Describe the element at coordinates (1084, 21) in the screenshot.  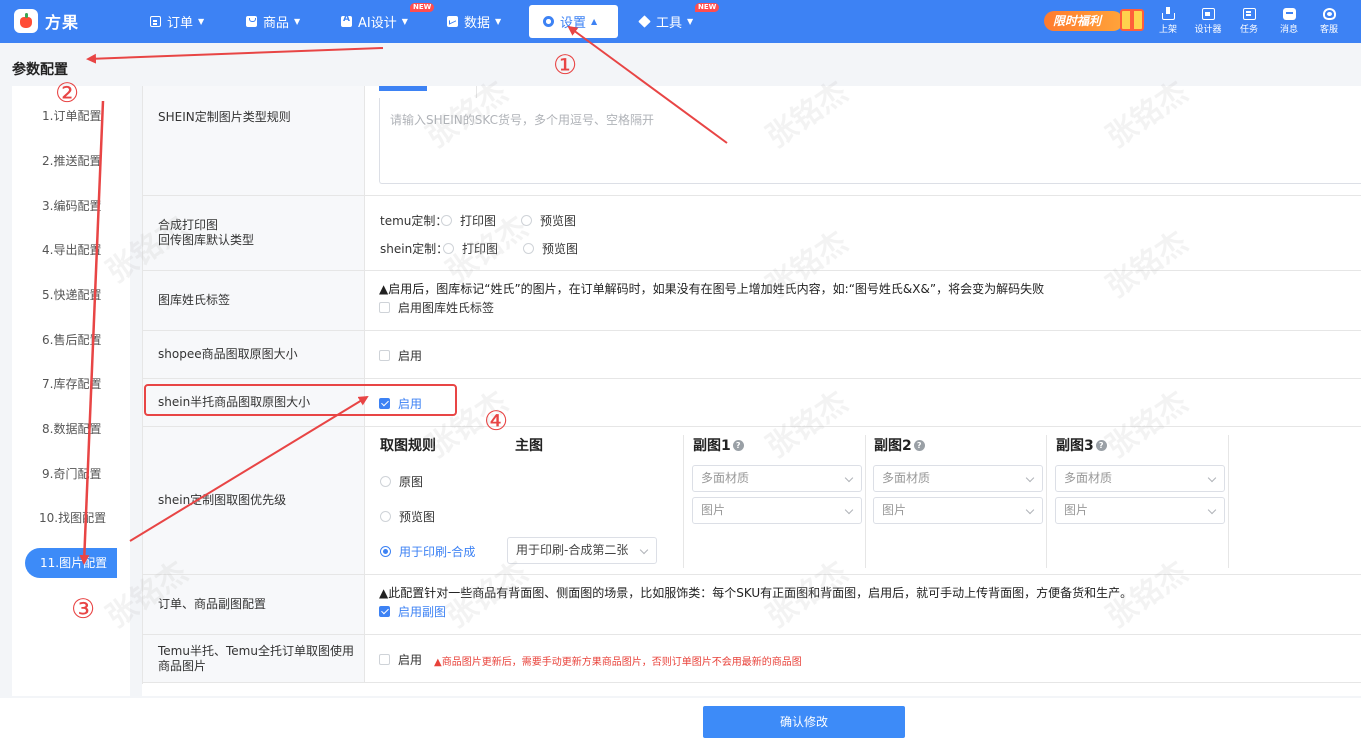
I see `promo-label: 限时福利` at that location.